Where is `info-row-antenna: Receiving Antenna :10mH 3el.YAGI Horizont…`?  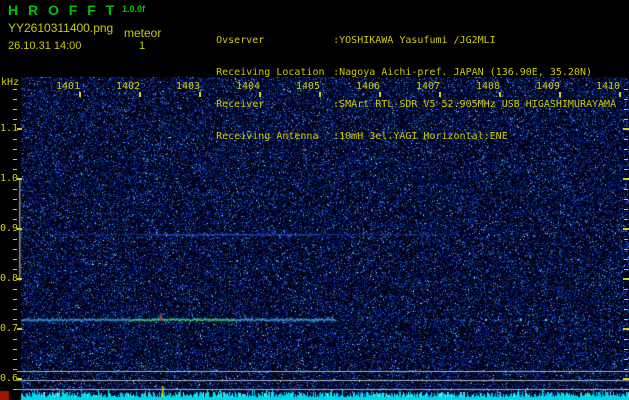 info-row-antenna: Receiving Antenna :10mH 3el.YAGI Horizont… is located at coordinates (398, 132).